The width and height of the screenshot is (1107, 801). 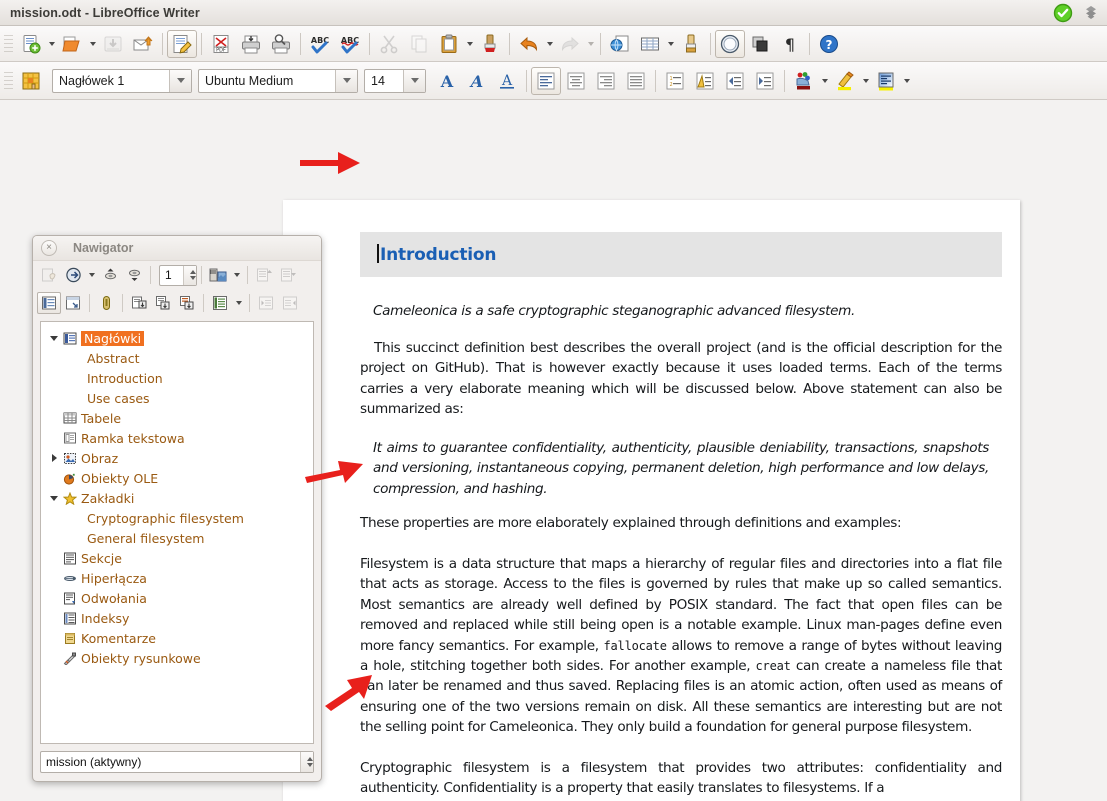 I want to click on paragraph-style-combo: Nagłówek 1, so click(x=122, y=80).